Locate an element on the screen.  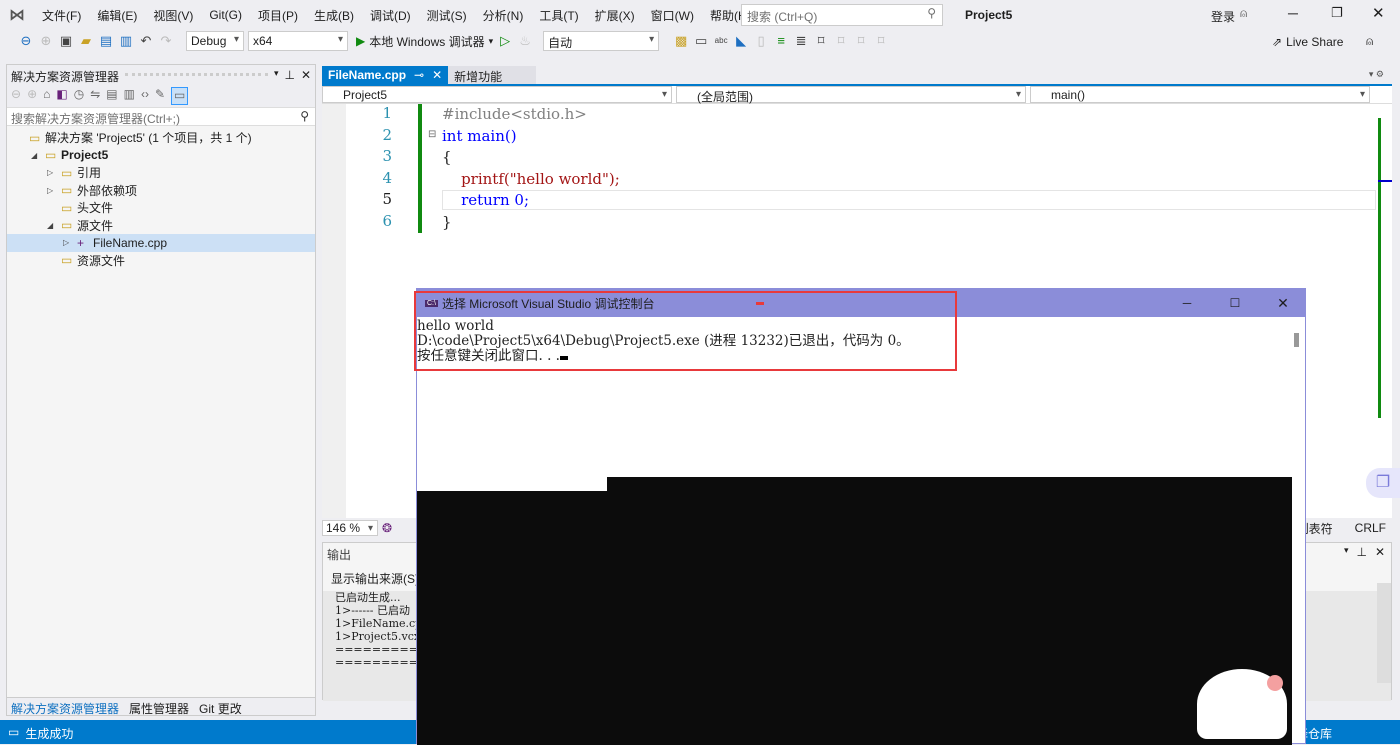
tree-item: ▷ + FileName.cpp is located at coordinates (161, 243).